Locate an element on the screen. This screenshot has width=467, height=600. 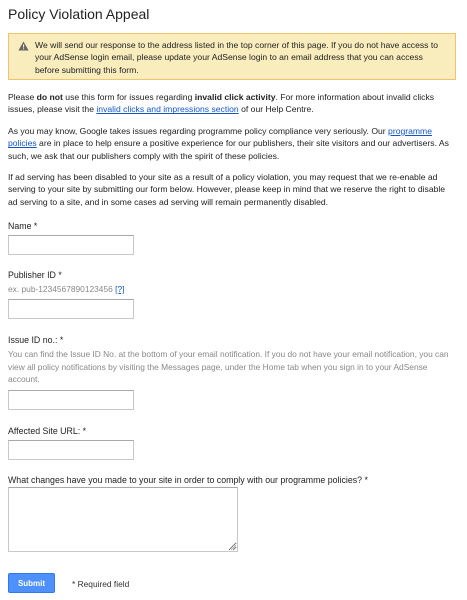
submit-button: Submit is located at coordinates (31, 583).